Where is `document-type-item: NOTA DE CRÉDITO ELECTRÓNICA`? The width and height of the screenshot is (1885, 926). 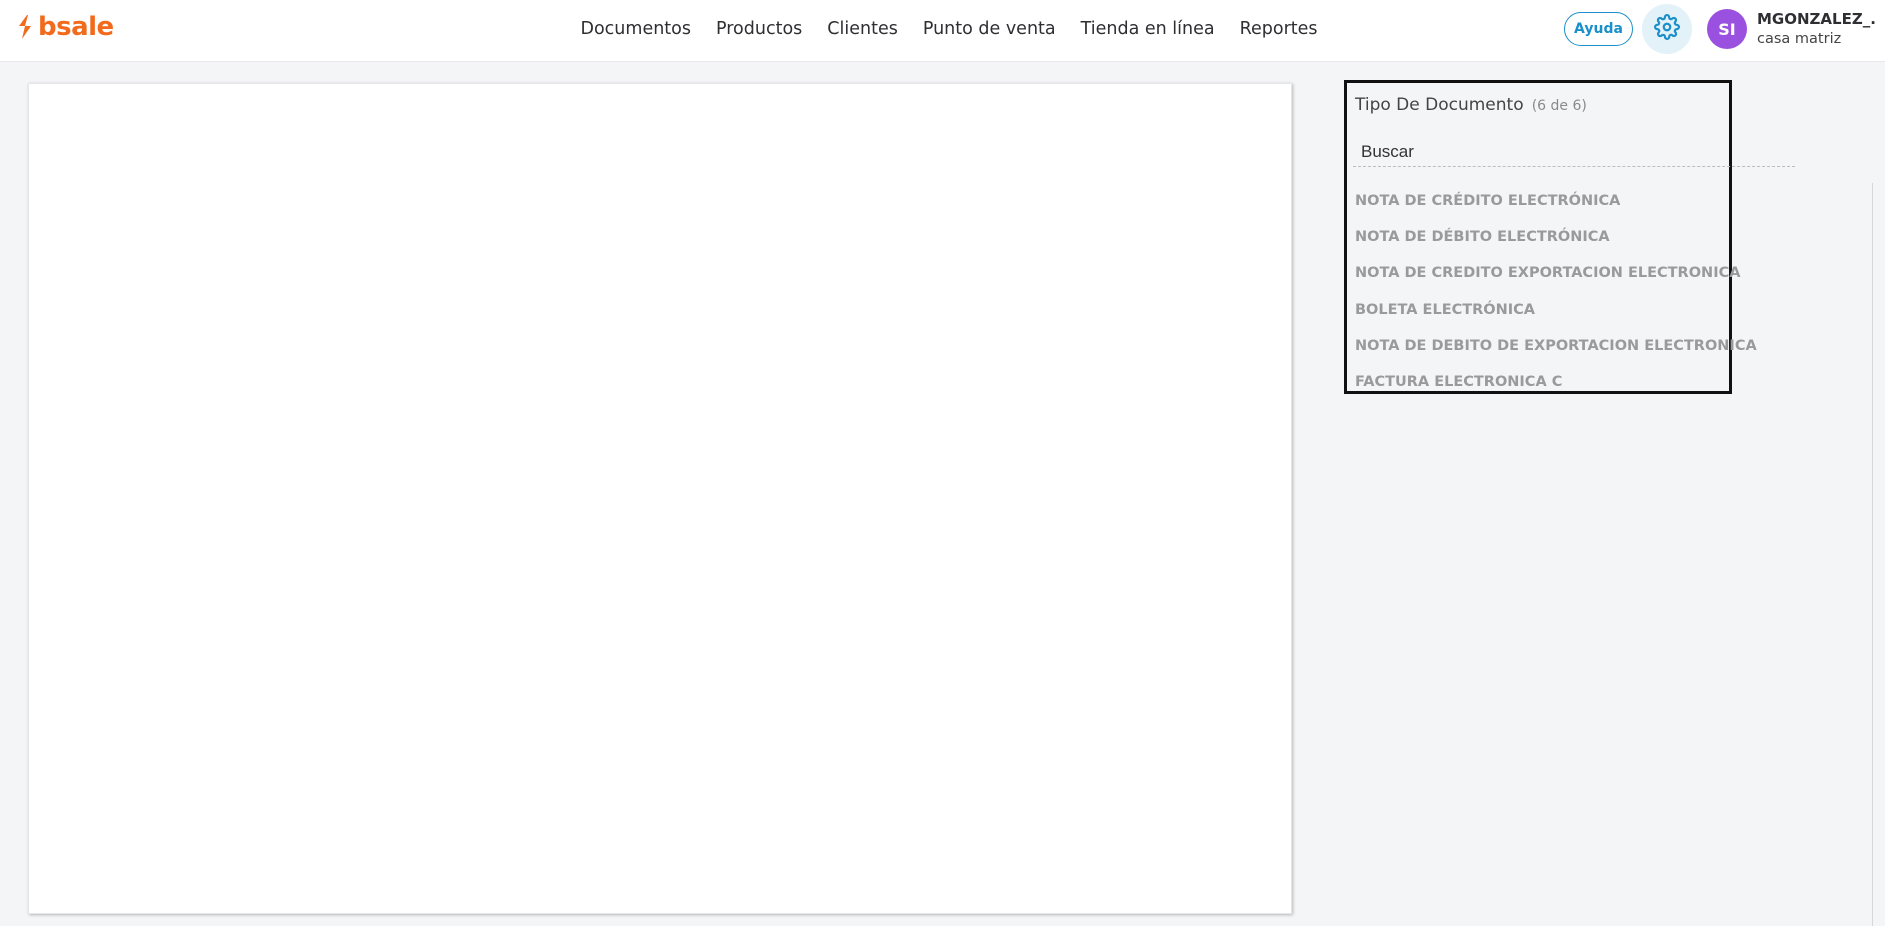
document-type-item: NOTA DE CRÉDITO ELECTRÓNICA is located at coordinates (1556, 201).